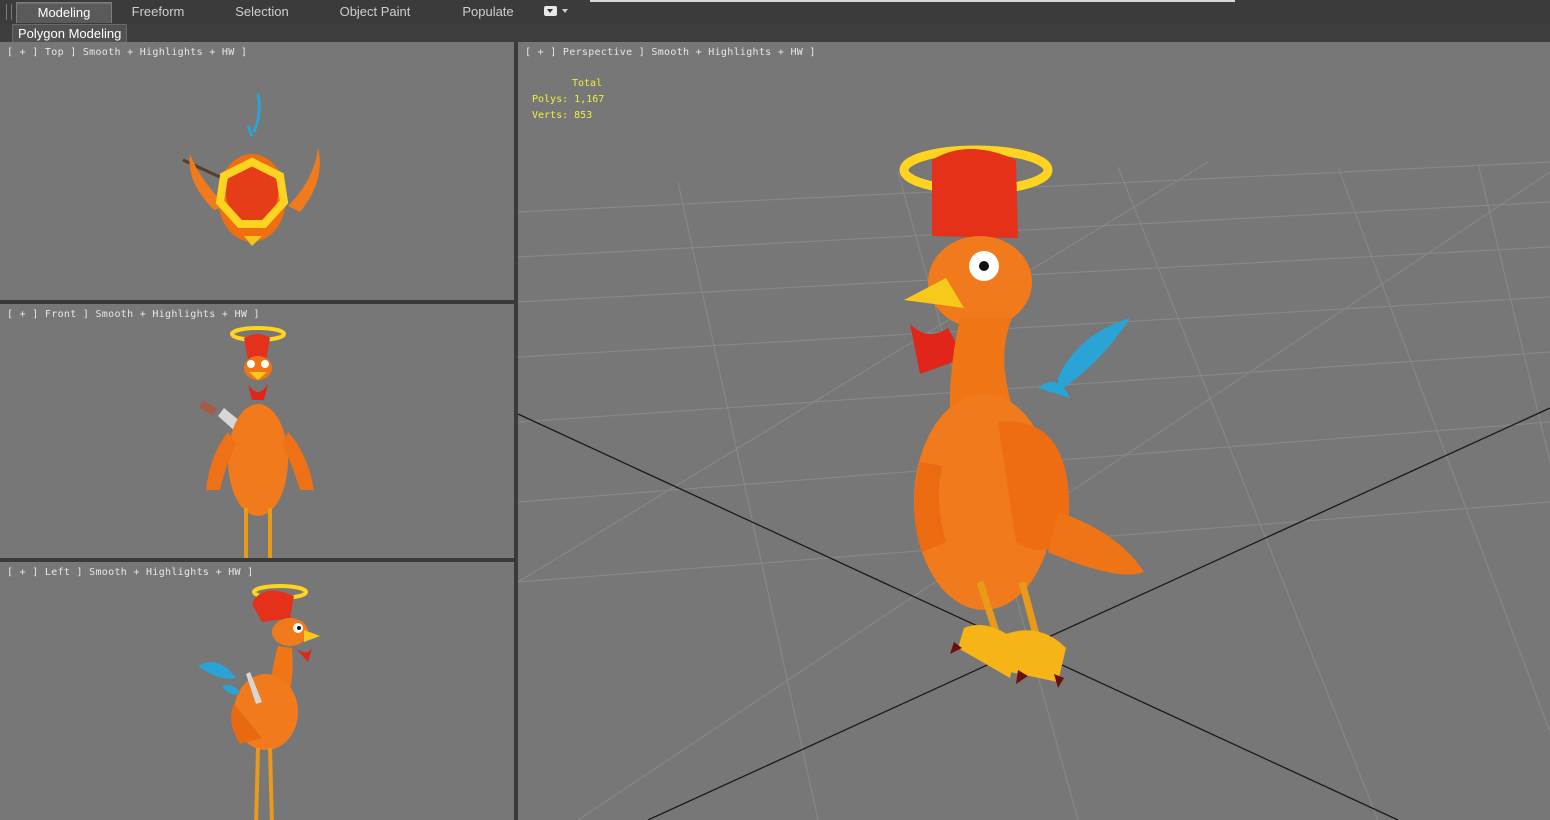 The width and height of the screenshot is (1550, 820). I want to click on tab-selection: Selection, so click(262, 12).